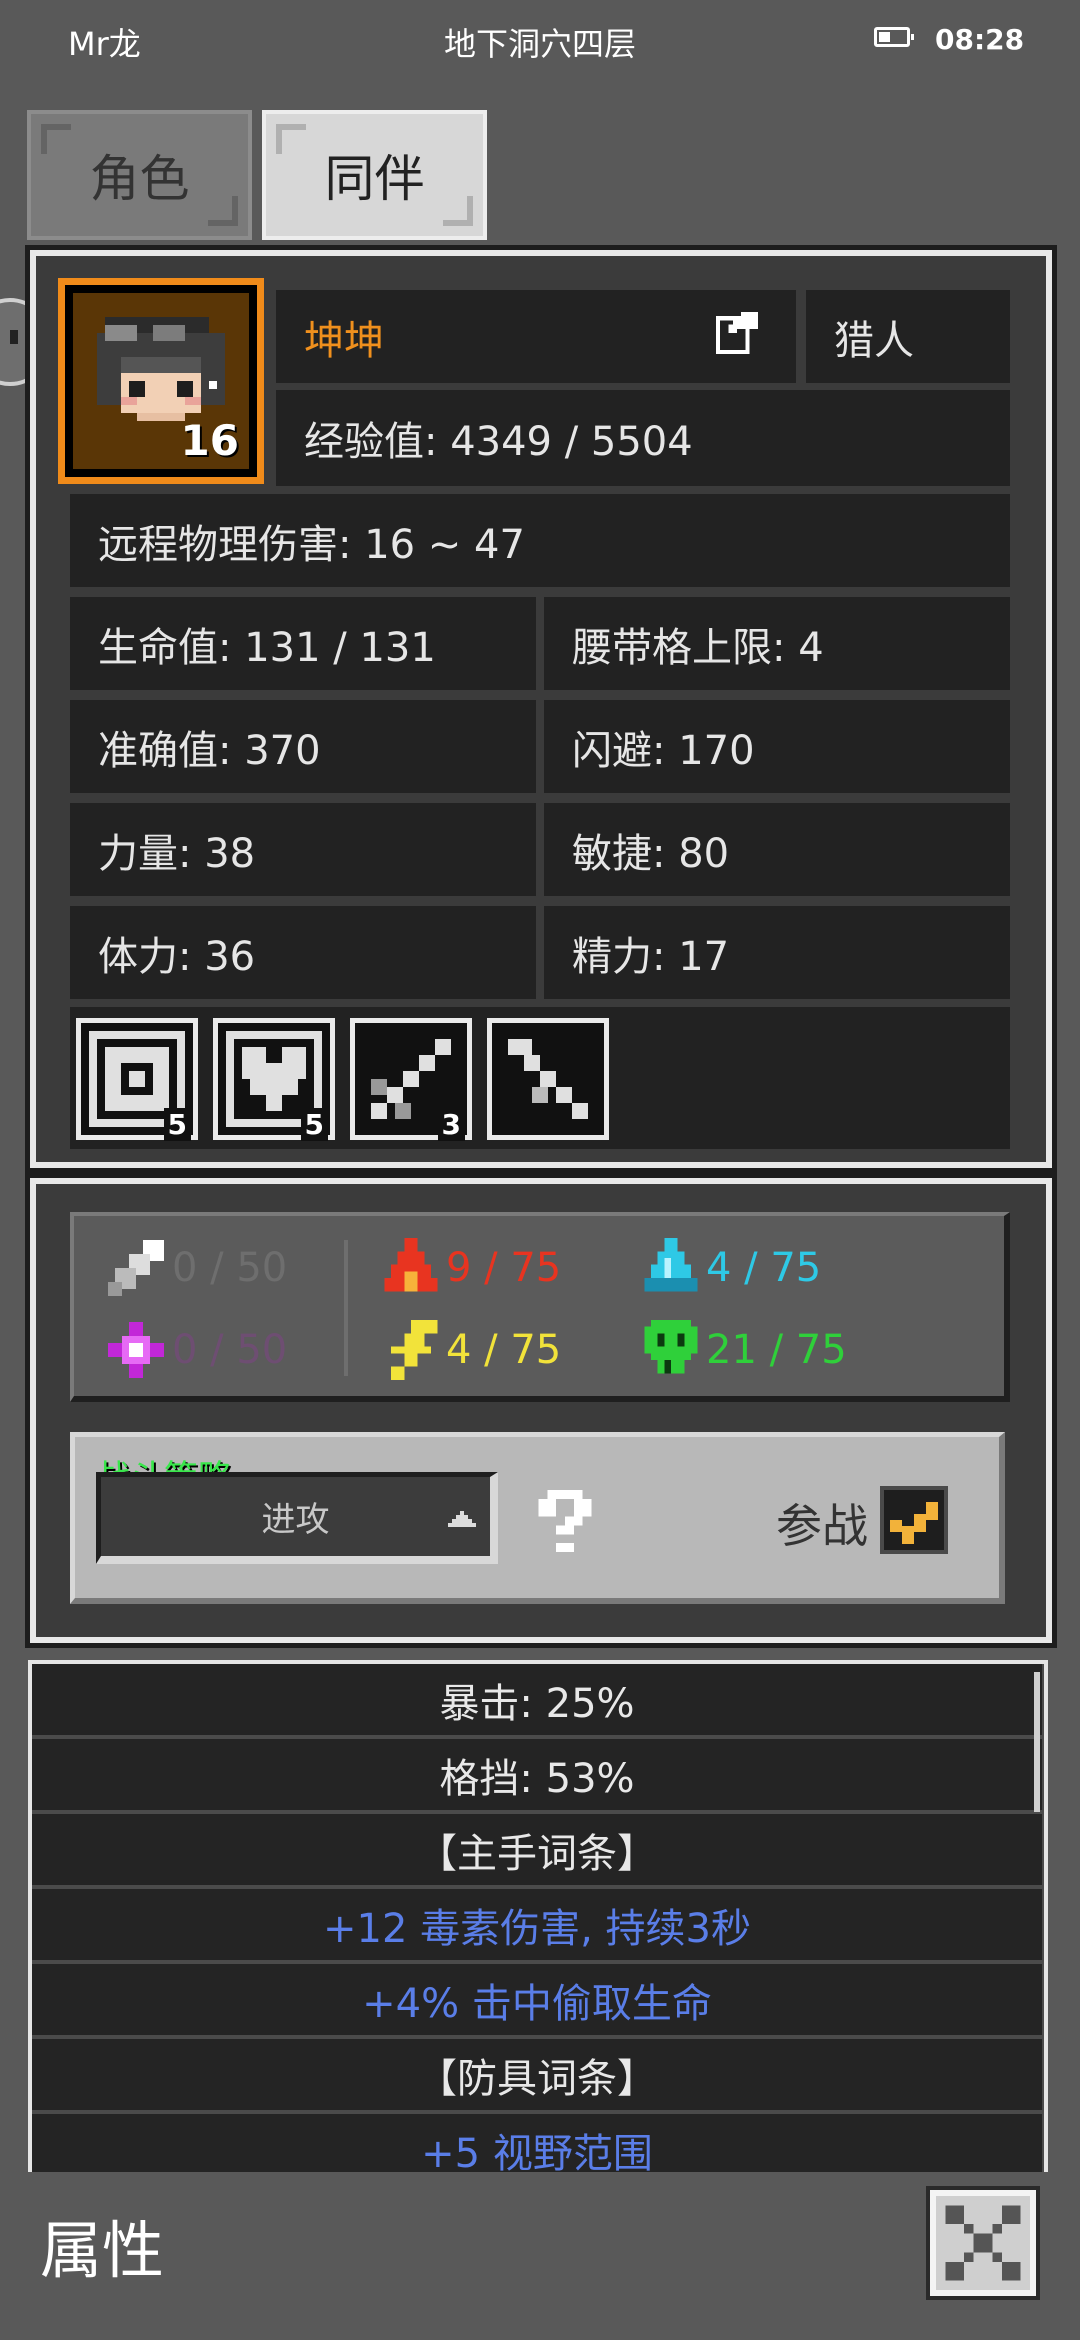 The image size is (1080, 2340). What do you see at coordinates (737, 333) in the screenshot?
I see `rename-icon` at bounding box center [737, 333].